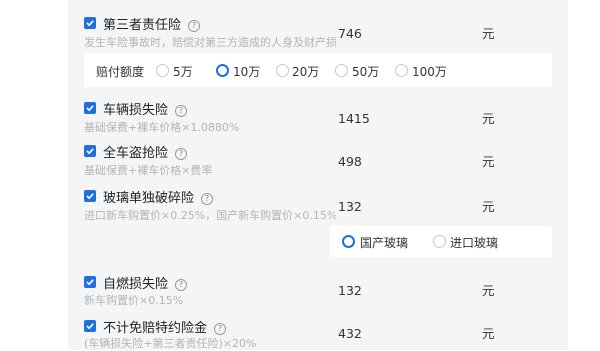 Image resolution: width=600 pixels, height=351 pixels. What do you see at coordinates (162, 127) in the screenshot?
I see `item-description: 基础保费+裸车价格×1.0880%` at bounding box center [162, 127].